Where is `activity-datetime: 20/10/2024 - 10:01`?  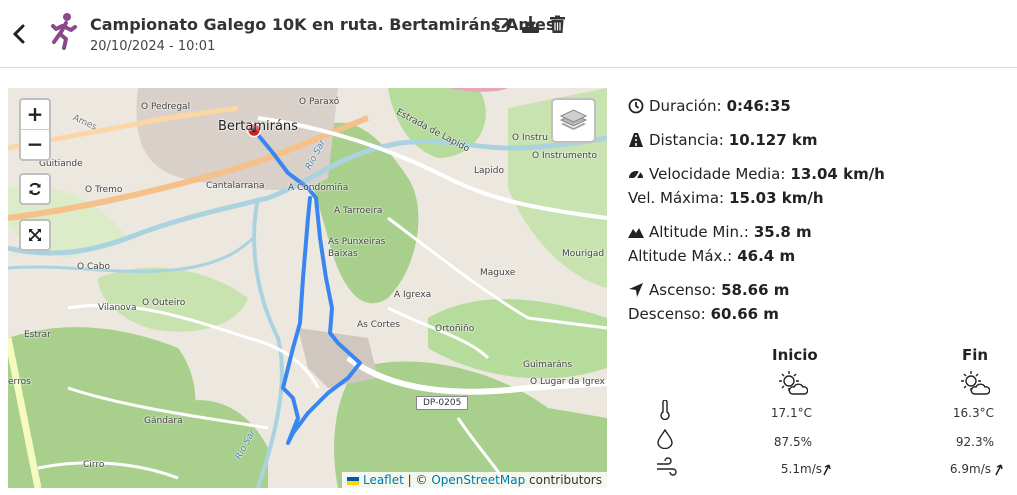 activity-datetime: 20/10/2024 - 10:01 is located at coordinates (153, 46).